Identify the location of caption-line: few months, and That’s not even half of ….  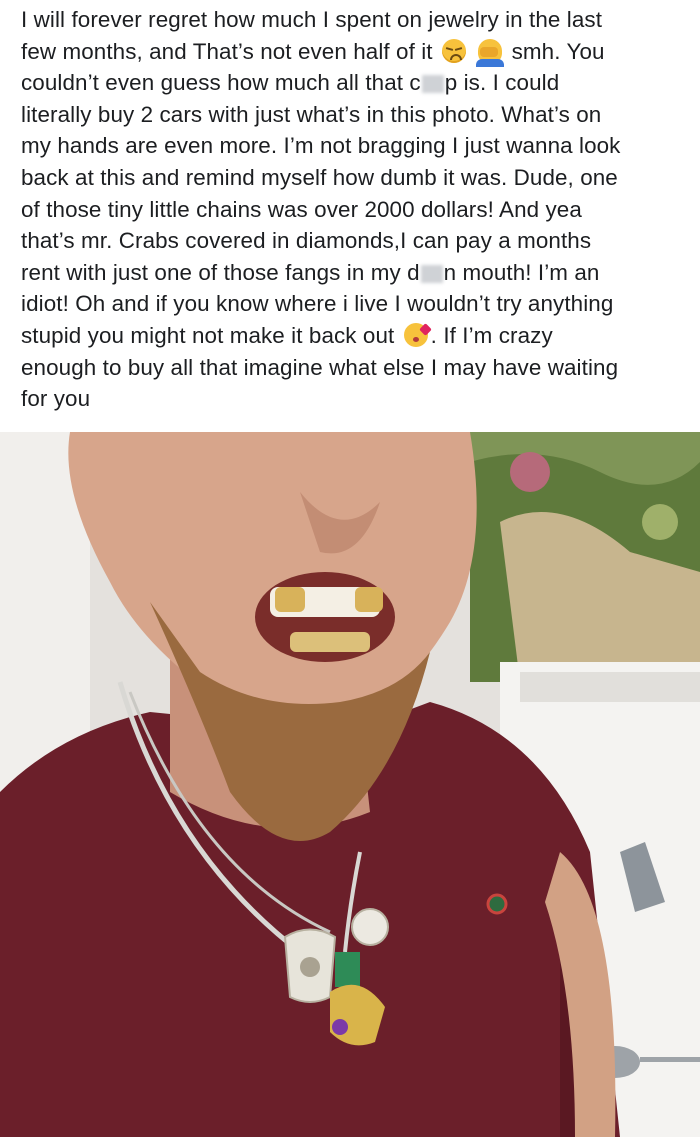
(353, 52).